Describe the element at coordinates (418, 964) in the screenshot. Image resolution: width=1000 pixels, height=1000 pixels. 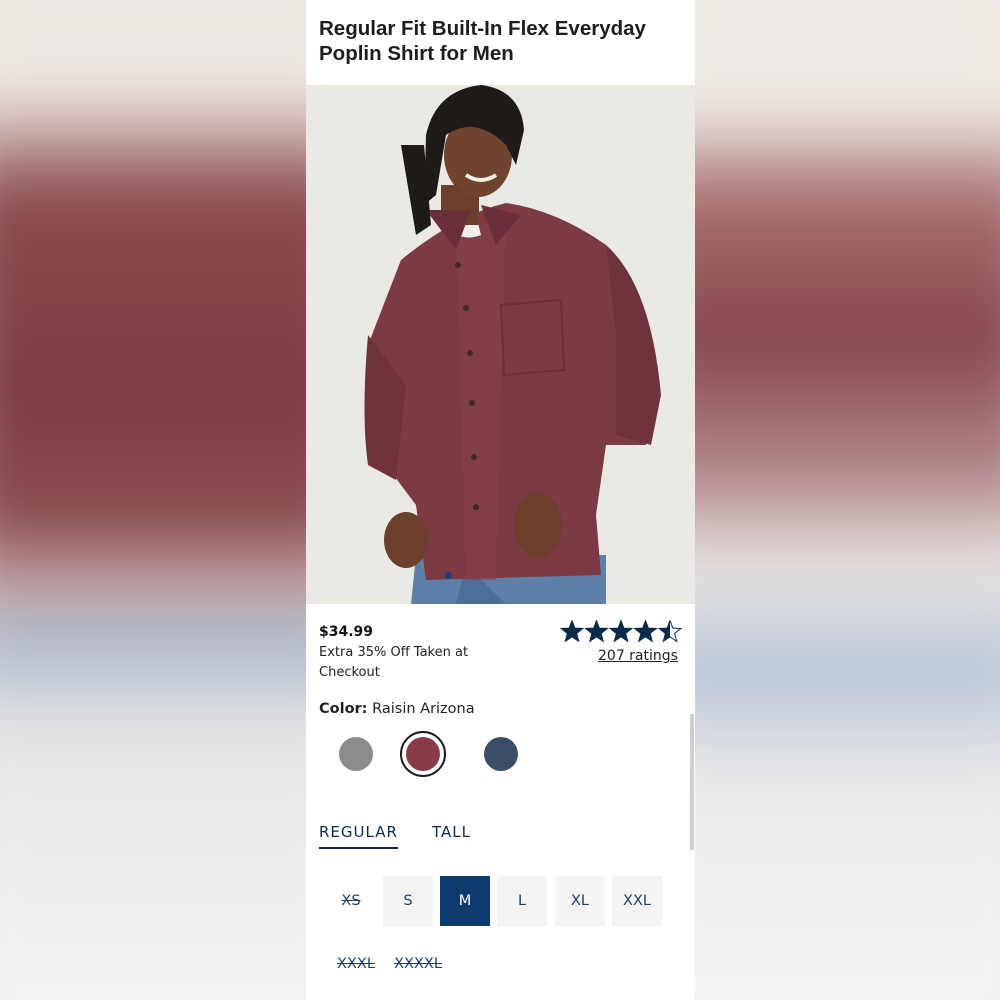
I see `size-xxxxl: XXXXL` at that location.